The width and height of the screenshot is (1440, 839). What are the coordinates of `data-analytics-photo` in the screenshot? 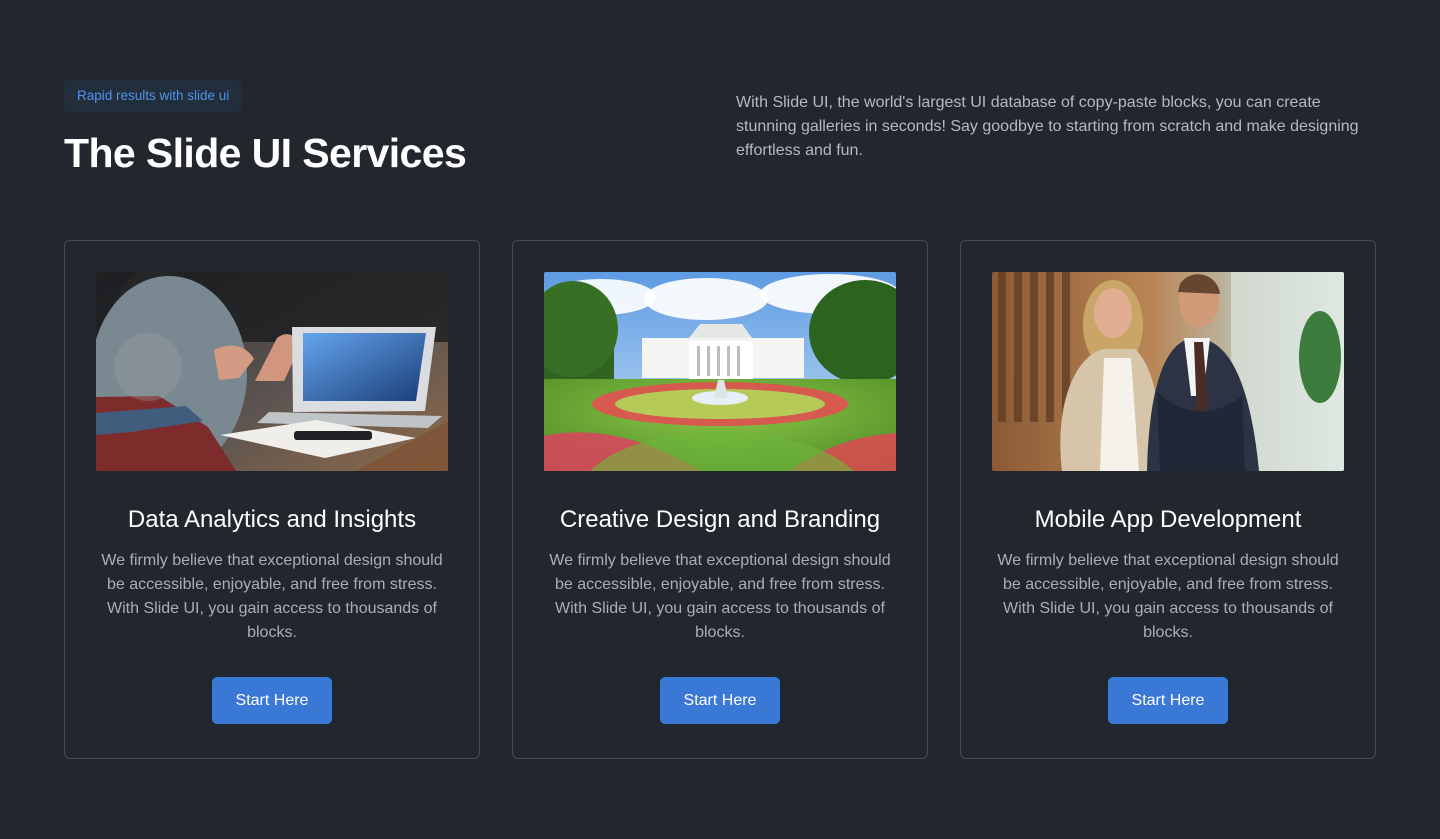 It's located at (272, 371).